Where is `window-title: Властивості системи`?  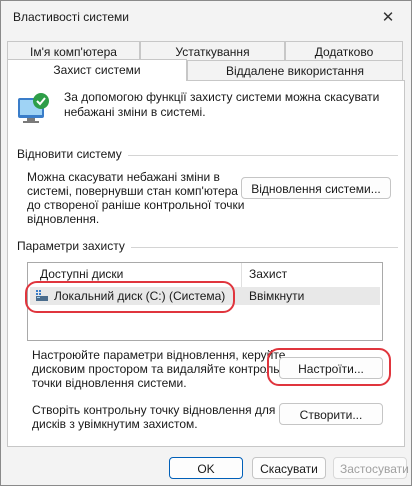
window-title: Властивості системи is located at coordinates (71, 17).